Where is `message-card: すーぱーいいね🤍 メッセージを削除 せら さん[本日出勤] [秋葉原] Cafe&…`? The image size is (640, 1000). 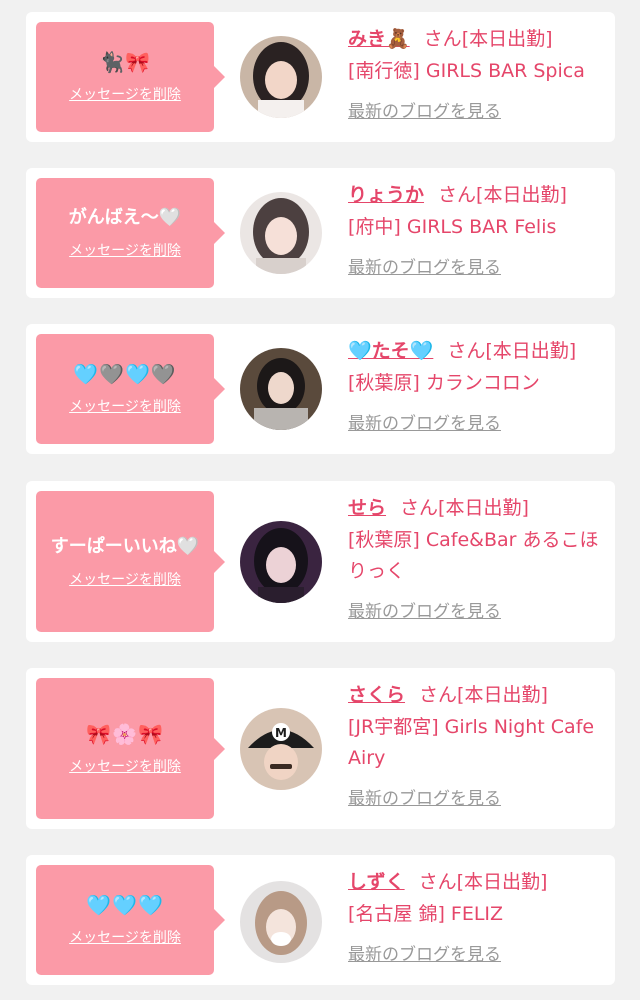
message-card: すーぱーいいね🤍 メッセージを削除 せら さん[本日出勤] [秋葉原] Cafe&… is located at coordinates (320, 561).